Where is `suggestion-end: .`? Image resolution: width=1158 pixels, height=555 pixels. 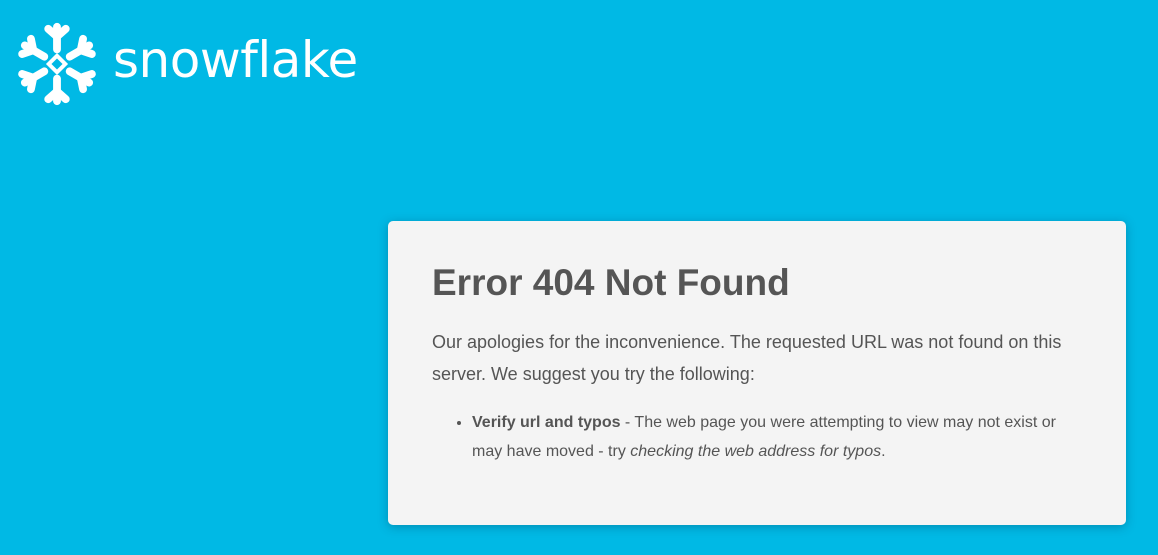 suggestion-end: . is located at coordinates (883, 451).